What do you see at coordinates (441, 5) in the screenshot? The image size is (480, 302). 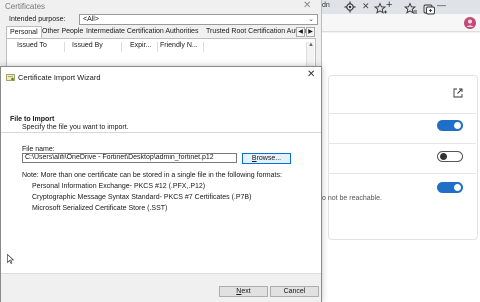 I see `minimize-icon: —` at bounding box center [441, 5].